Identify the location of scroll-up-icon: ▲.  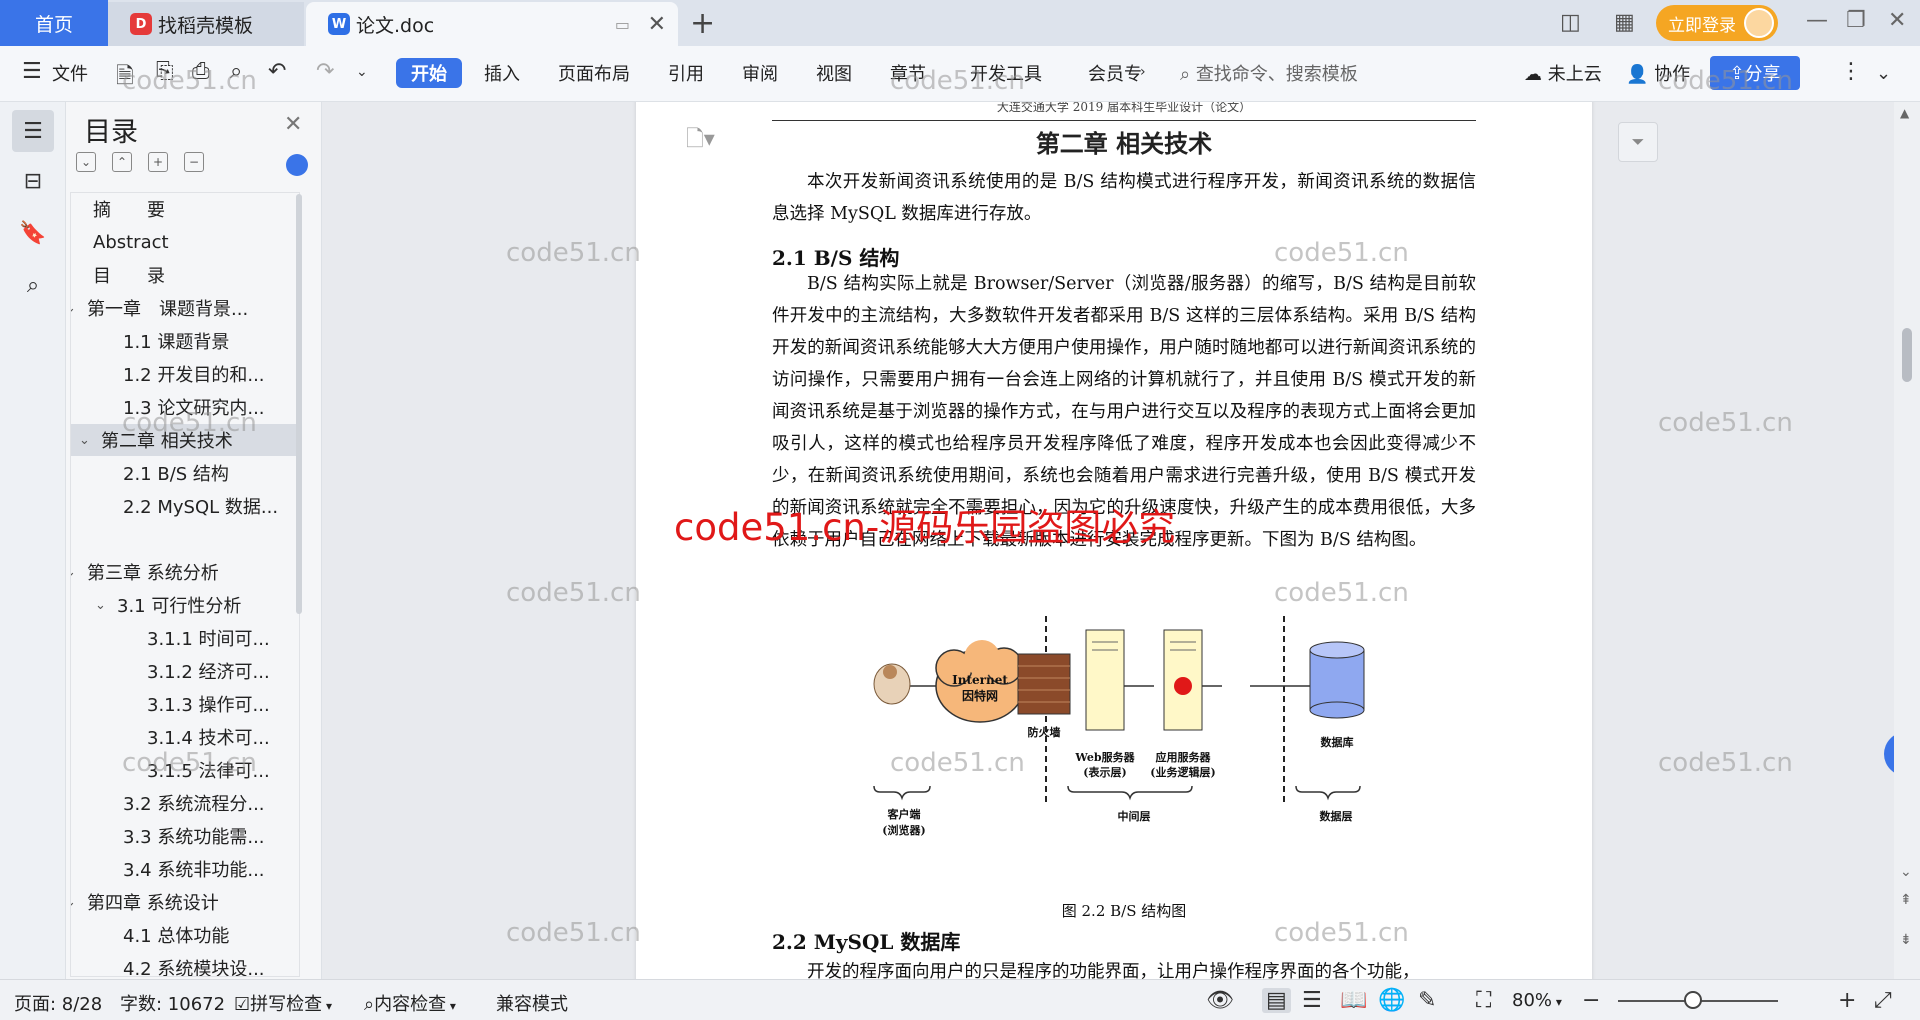
(1904, 113).